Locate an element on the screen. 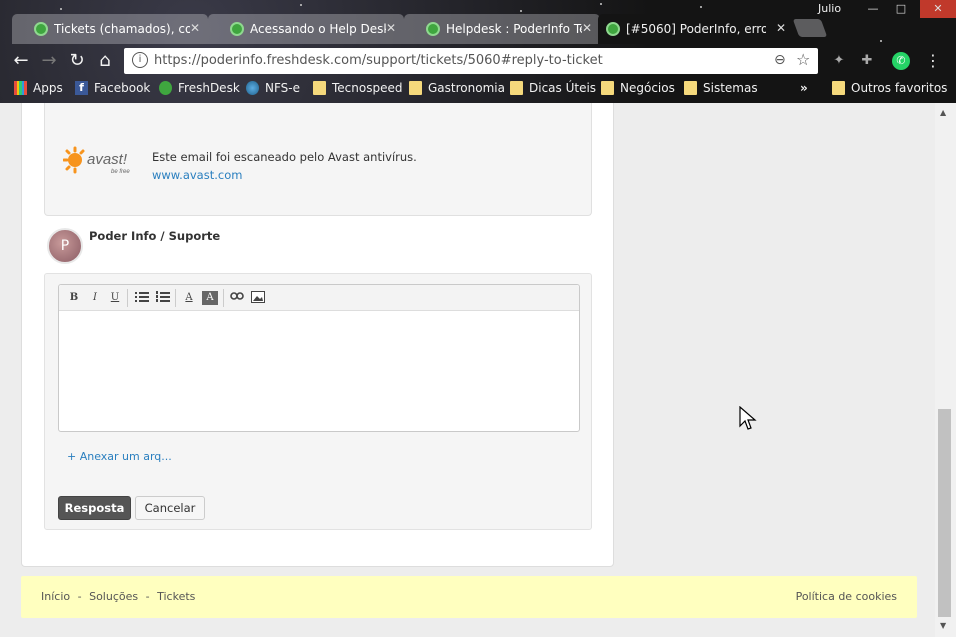 Image resolution: width=956 pixels, height=637 pixels. avast-tagline: be free is located at coordinates (120, 172).